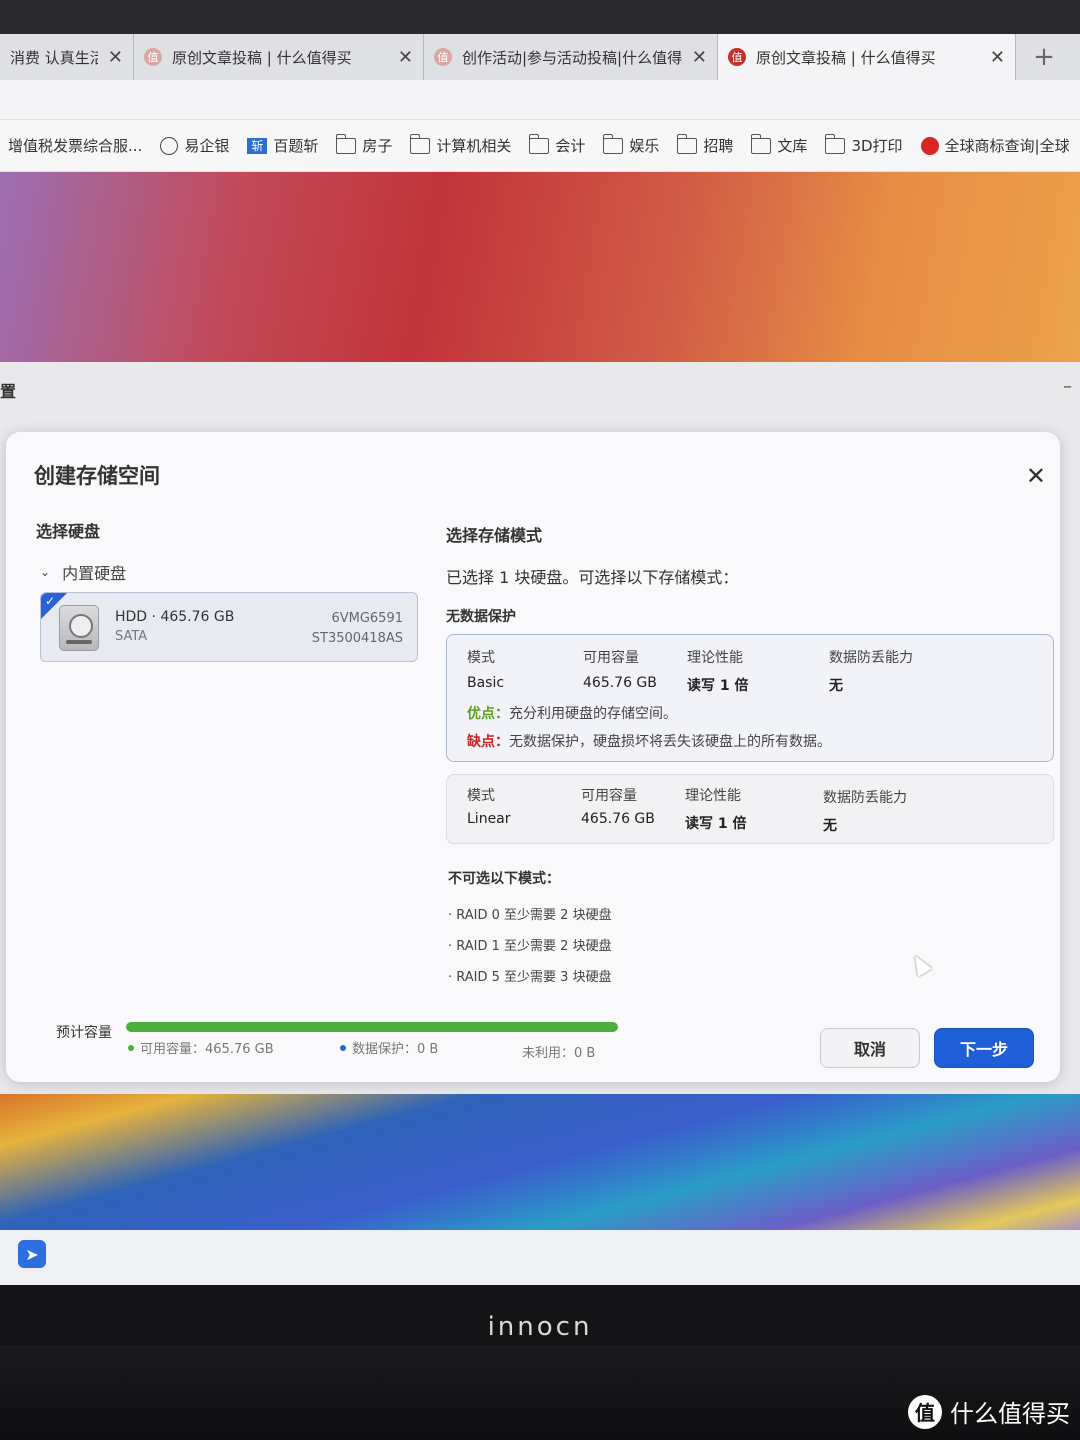 The width and height of the screenshot is (1080, 1440). I want to click on disk-bus: SATA, so click(131, 636).